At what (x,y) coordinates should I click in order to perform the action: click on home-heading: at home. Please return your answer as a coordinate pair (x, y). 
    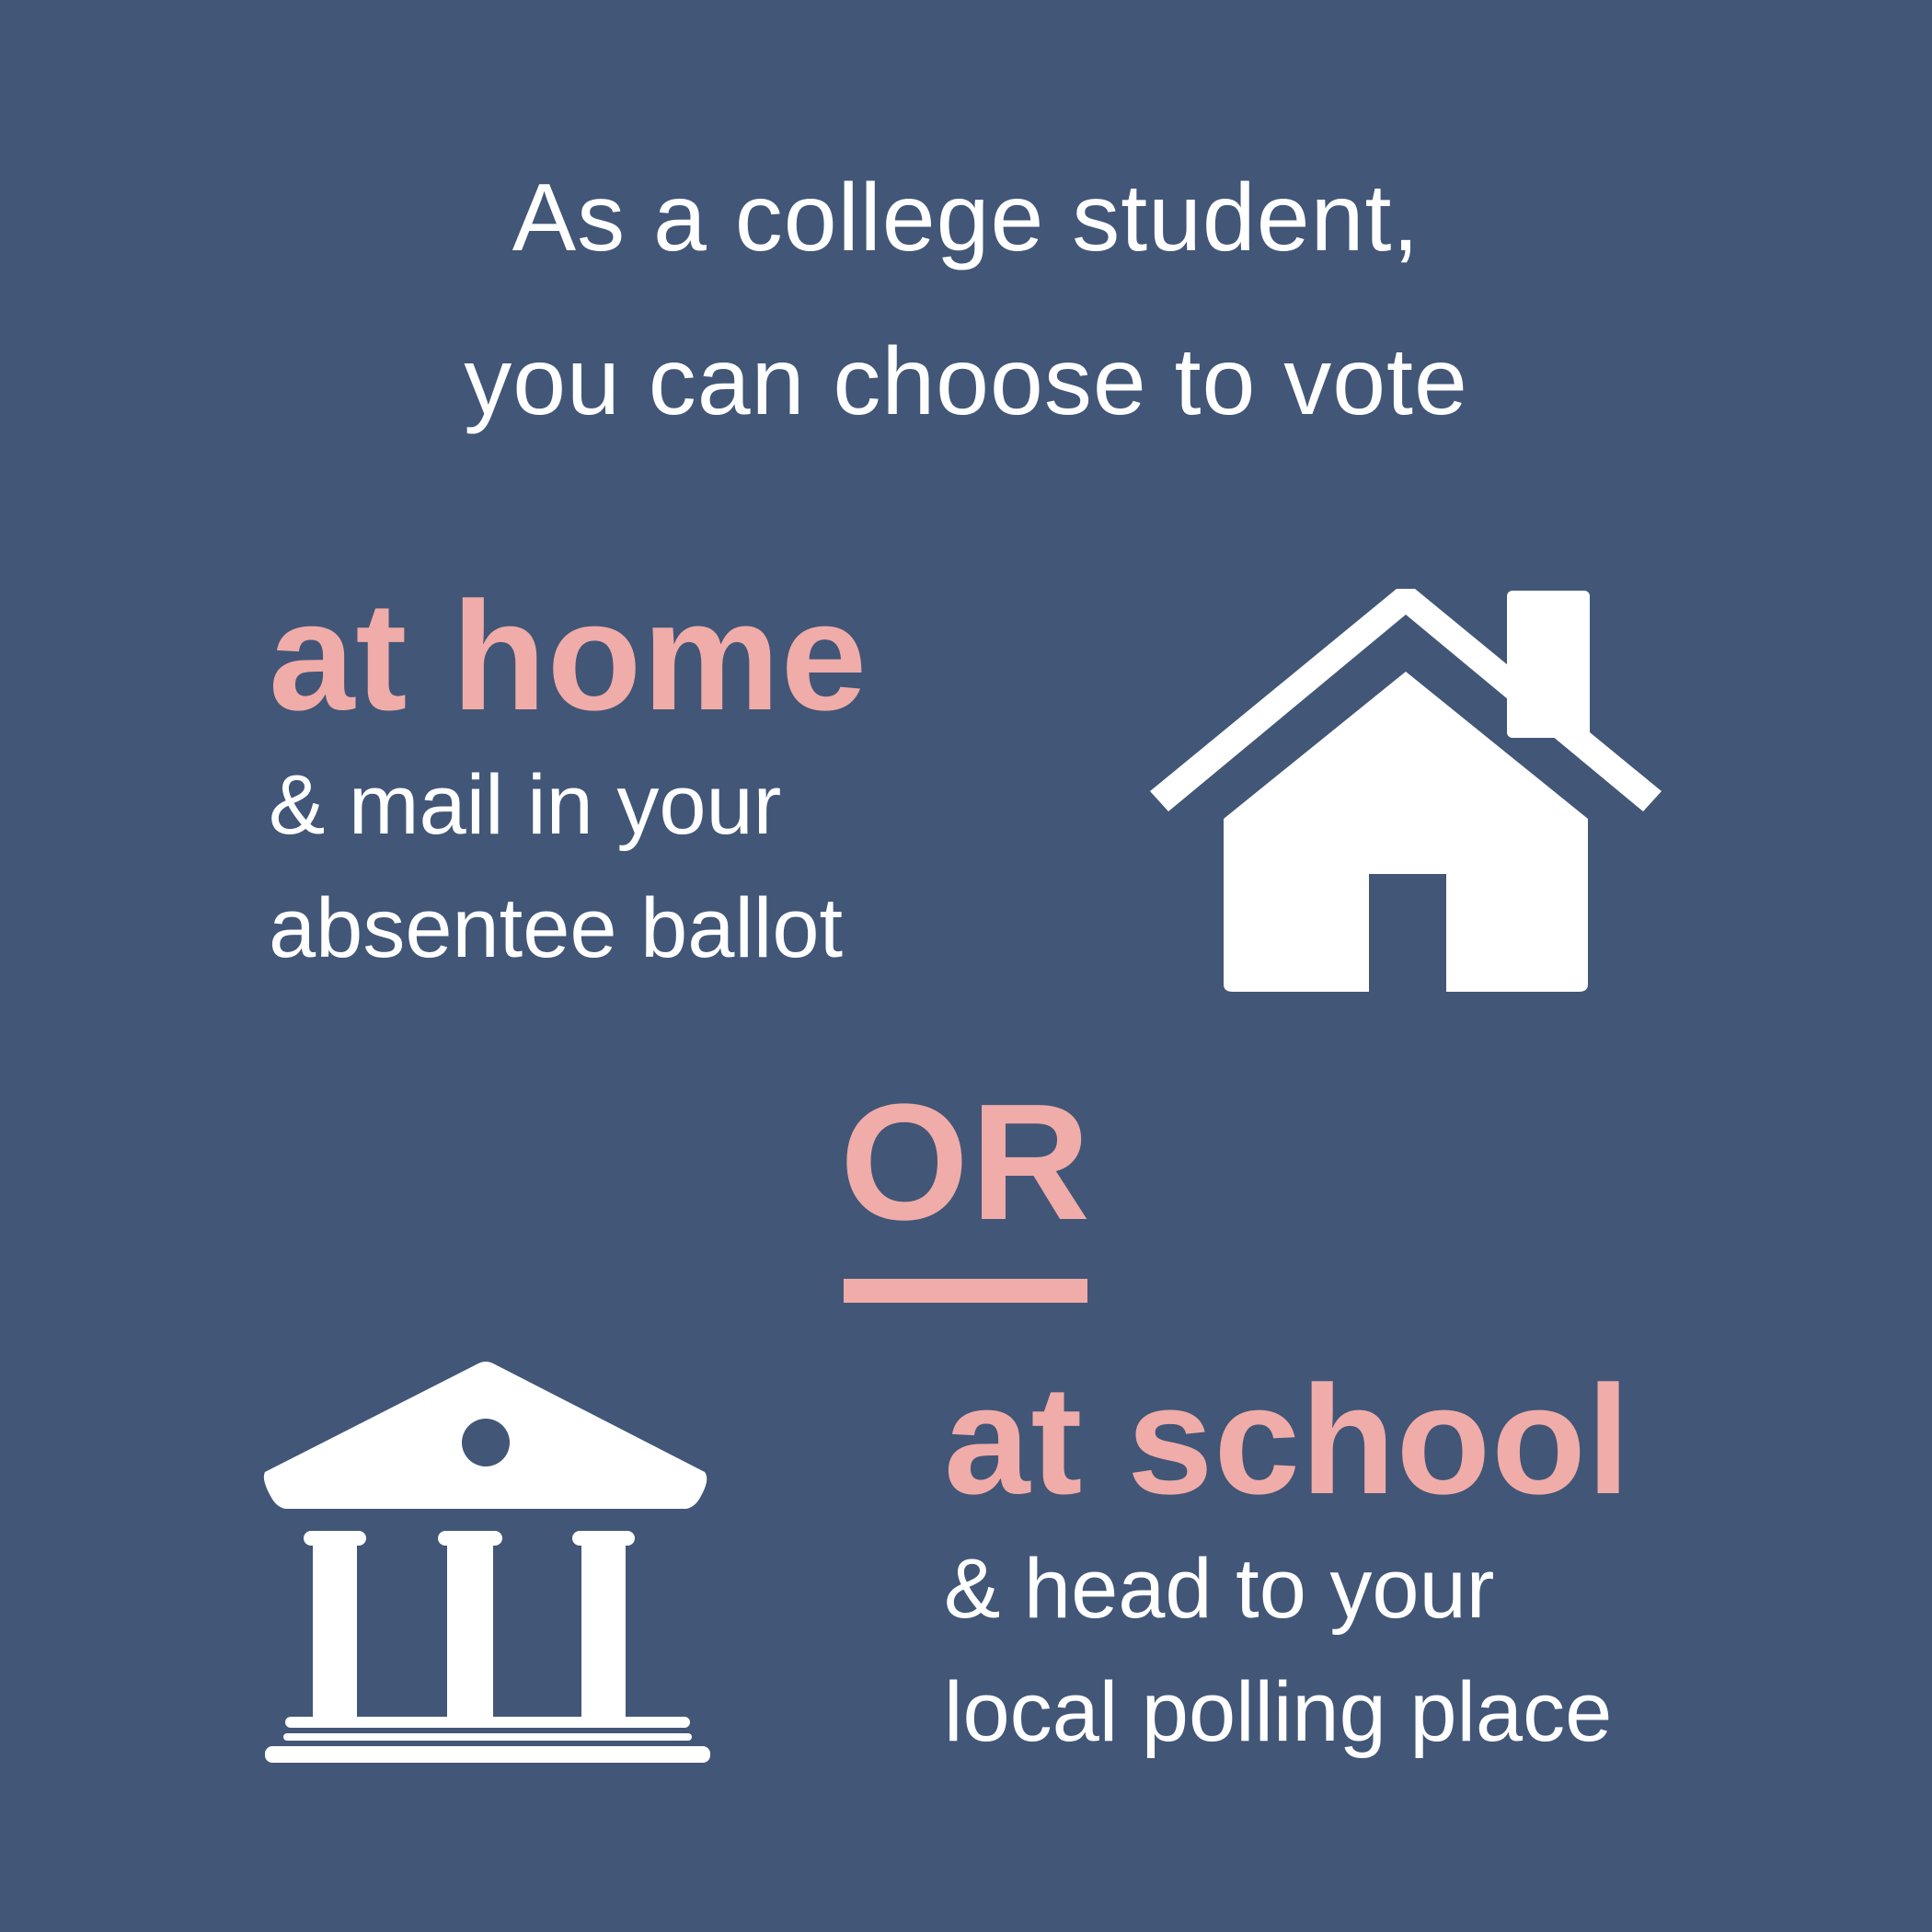
    Looking at the image, I should click on (568, 655).